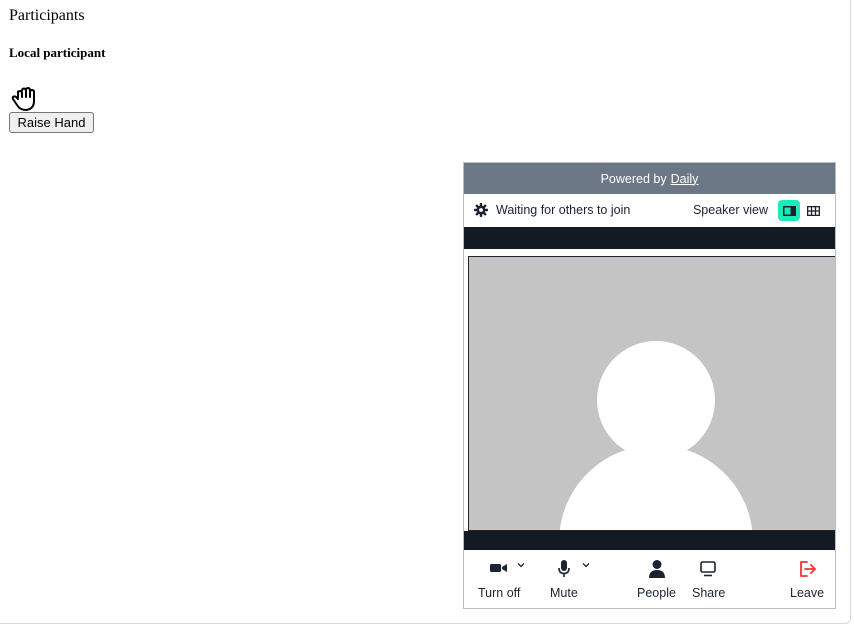 Image resolution: width=854 pixels, height=626 pixels. What do you see at coordinates (656, 487) in the screenshot?
I see `avatar-body` at bounding box center [656, 487].